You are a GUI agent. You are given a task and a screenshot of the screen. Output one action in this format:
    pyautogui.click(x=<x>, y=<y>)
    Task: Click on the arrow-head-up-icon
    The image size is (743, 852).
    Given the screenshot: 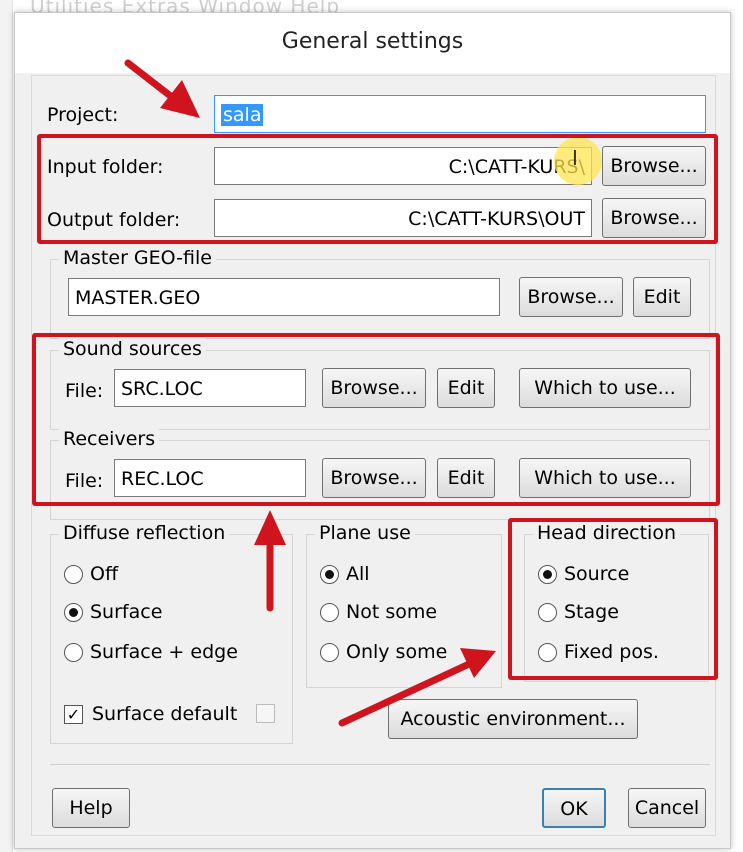 What is the action you would take?
    pyautogui.click(x=270, y=527)
    